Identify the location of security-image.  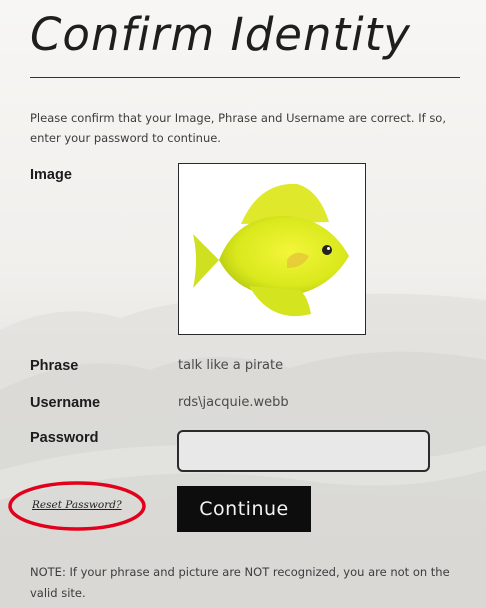
(272, 249).